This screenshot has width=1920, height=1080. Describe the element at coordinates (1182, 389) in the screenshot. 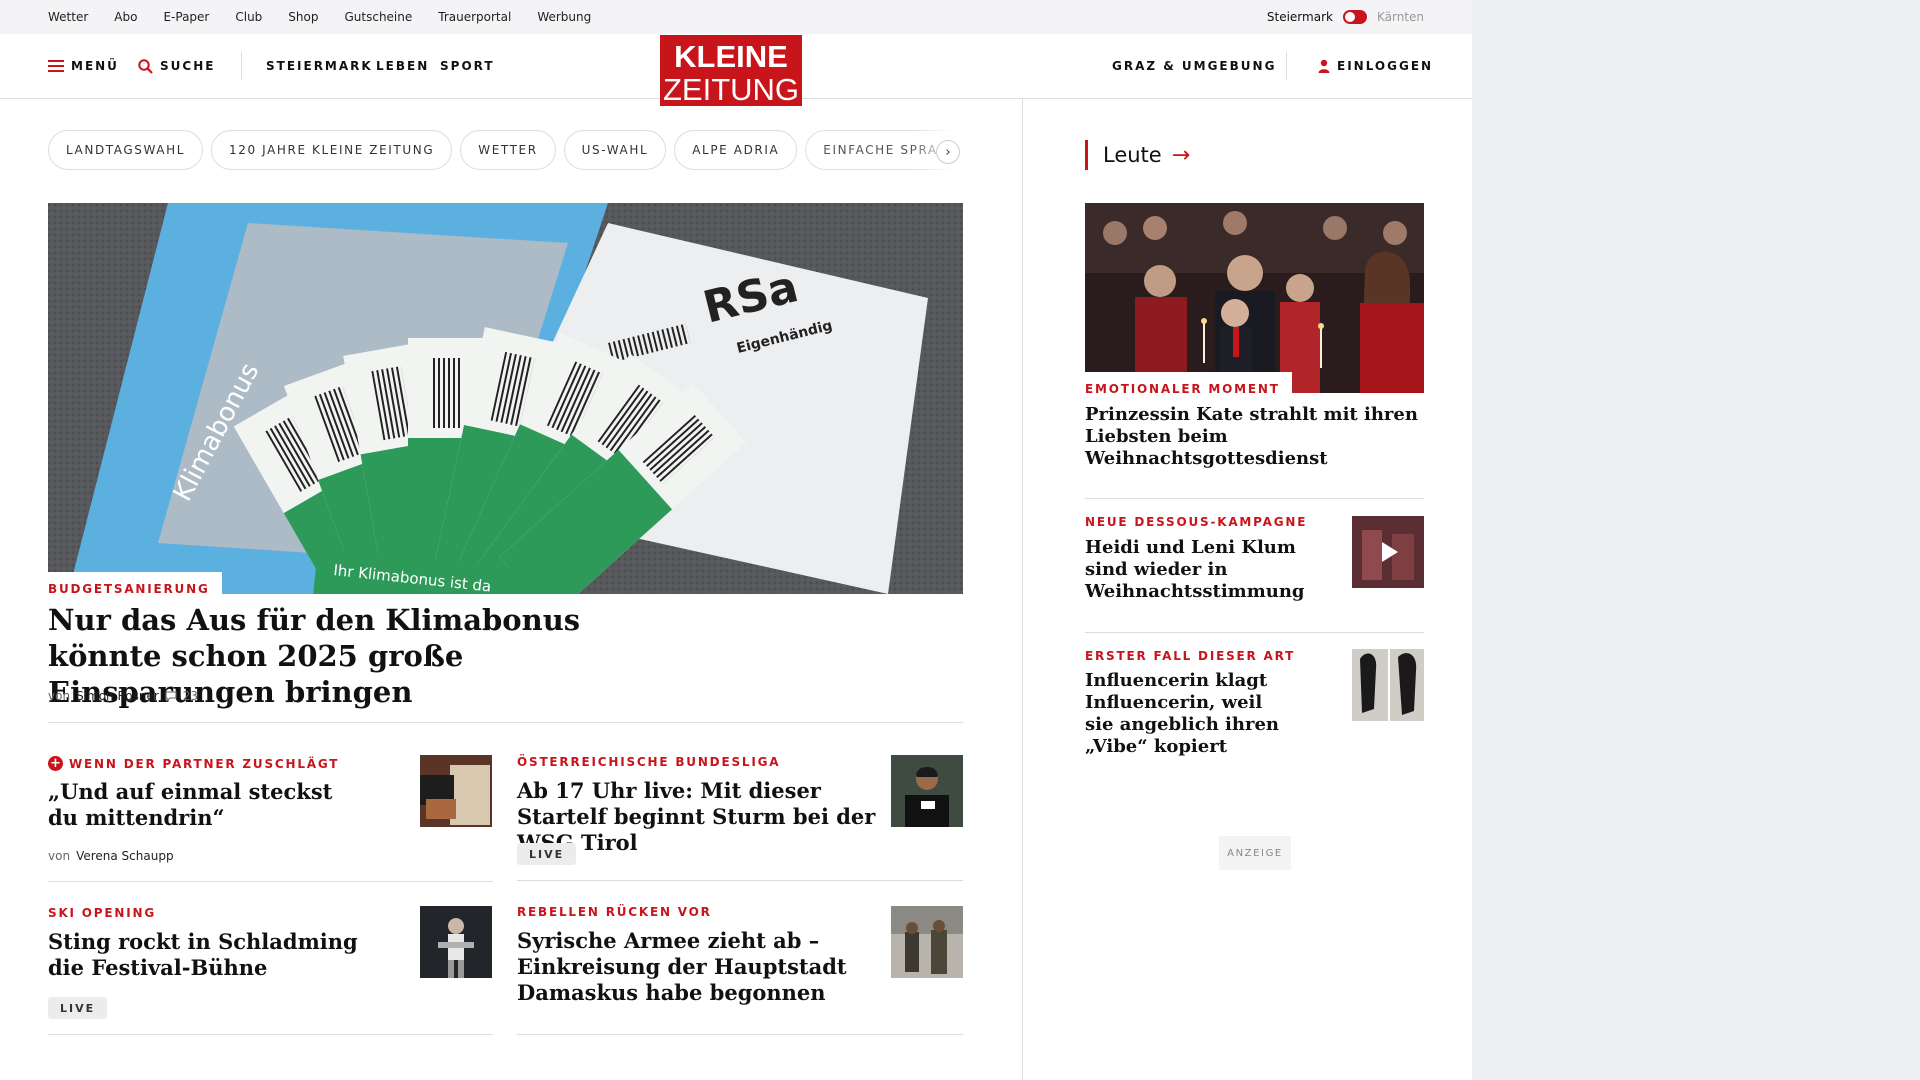

I see `sidebar-kicker: EMOTIONALER MOMENT` at that location.